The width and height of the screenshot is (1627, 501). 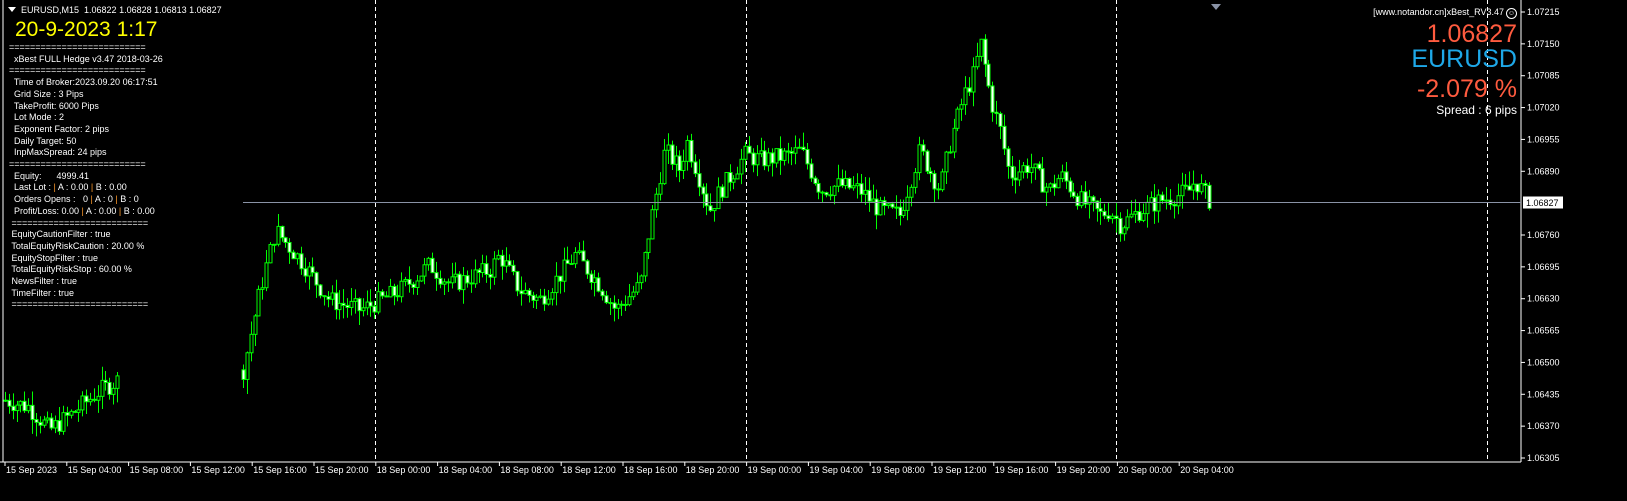 What do you see at coordinates (898, 470) in the screenshot?
I see `time-tick-label: 19 Sep 08:00` at bounding box center [898, 470].